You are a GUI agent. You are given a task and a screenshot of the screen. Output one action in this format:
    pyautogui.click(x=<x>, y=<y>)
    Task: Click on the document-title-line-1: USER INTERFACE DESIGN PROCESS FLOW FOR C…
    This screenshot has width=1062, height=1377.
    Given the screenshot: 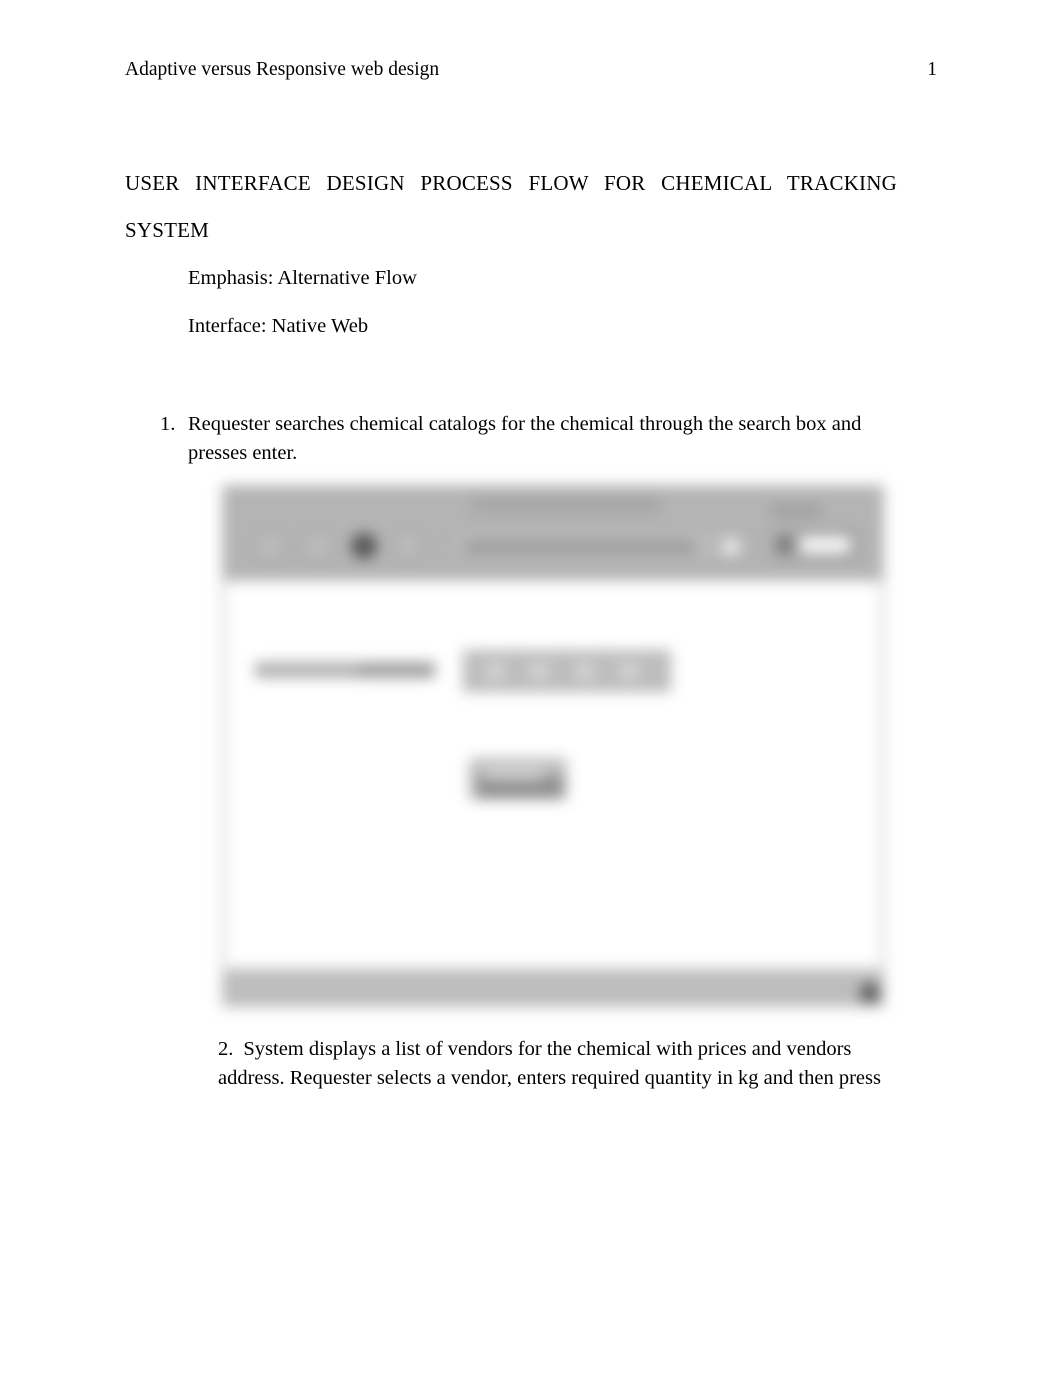 What is the action you would take?
    pyautogui.click(x=511, y=183)
    